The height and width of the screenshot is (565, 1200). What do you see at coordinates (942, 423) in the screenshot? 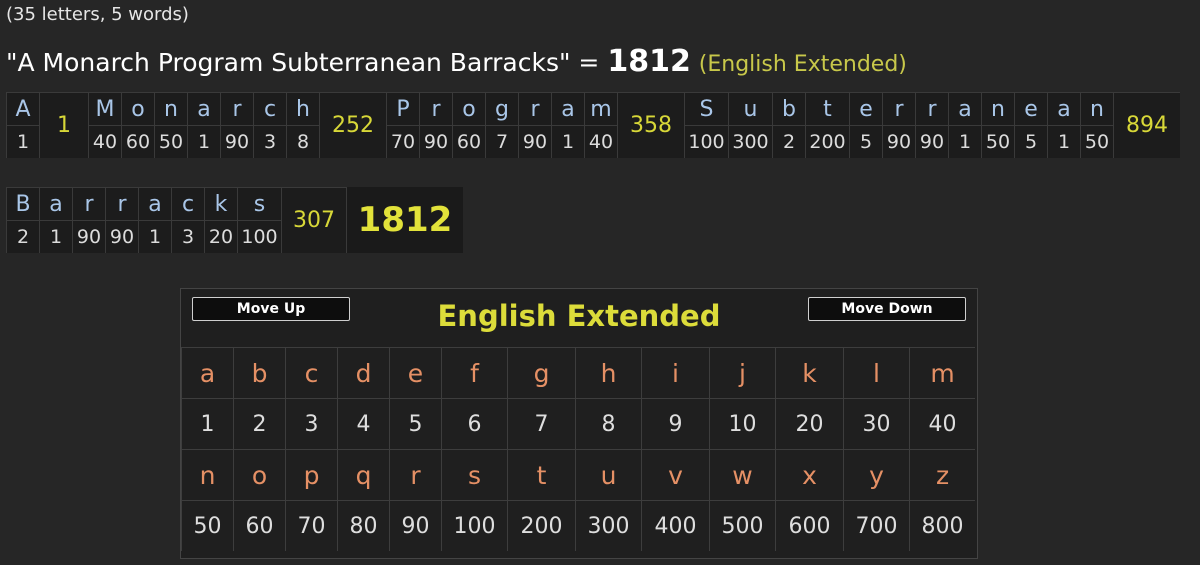
I see `cipher-value-cell: 40` at bounding box center [942, 423].